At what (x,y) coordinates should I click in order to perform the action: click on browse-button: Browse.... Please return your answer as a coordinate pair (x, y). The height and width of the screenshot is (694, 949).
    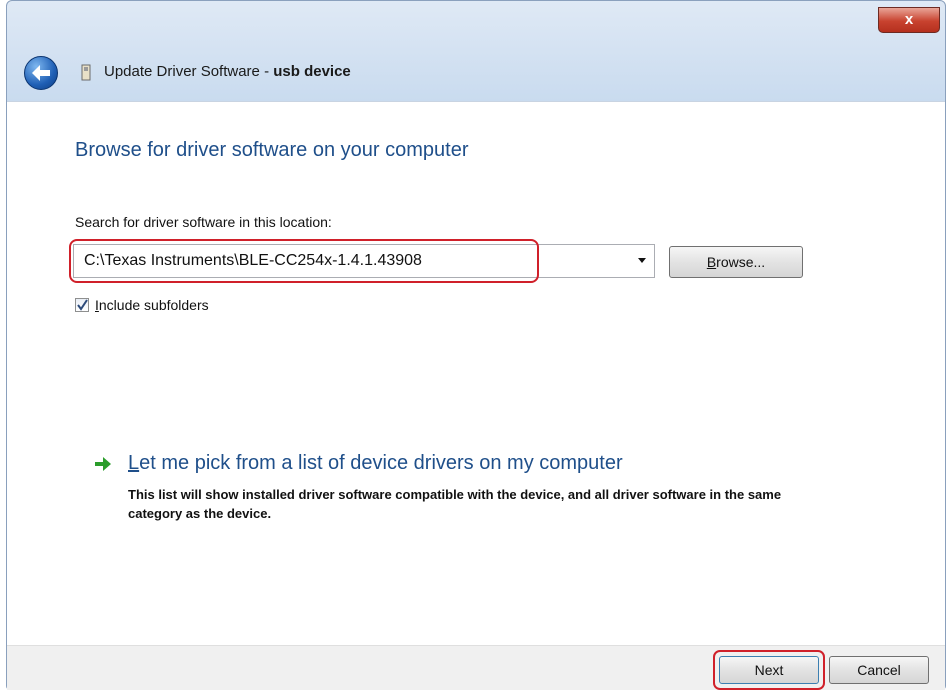
    Looking at the image, I should click on (736, 262).